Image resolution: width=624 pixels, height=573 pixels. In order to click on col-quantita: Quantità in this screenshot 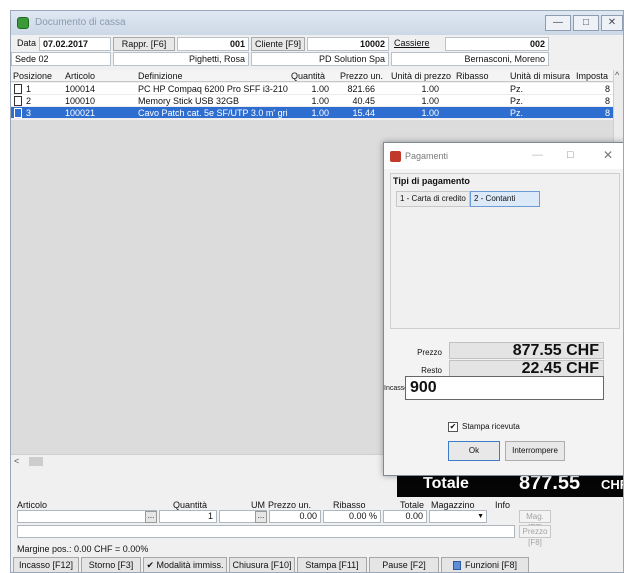, I will do `click(308, 76)`.